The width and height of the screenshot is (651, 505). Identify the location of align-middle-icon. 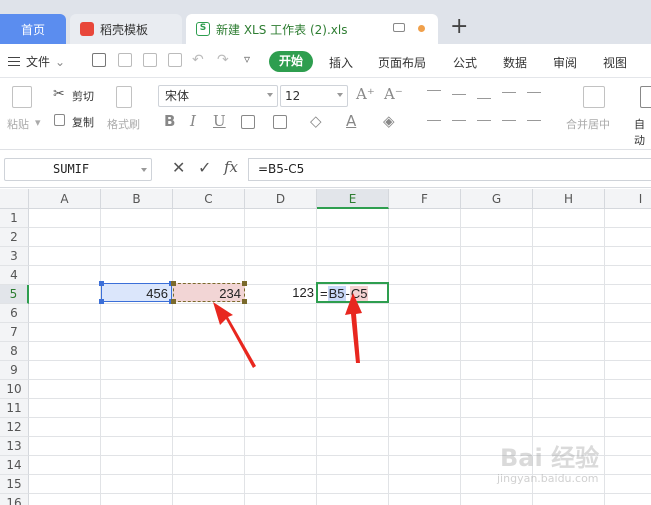
(459, 94).